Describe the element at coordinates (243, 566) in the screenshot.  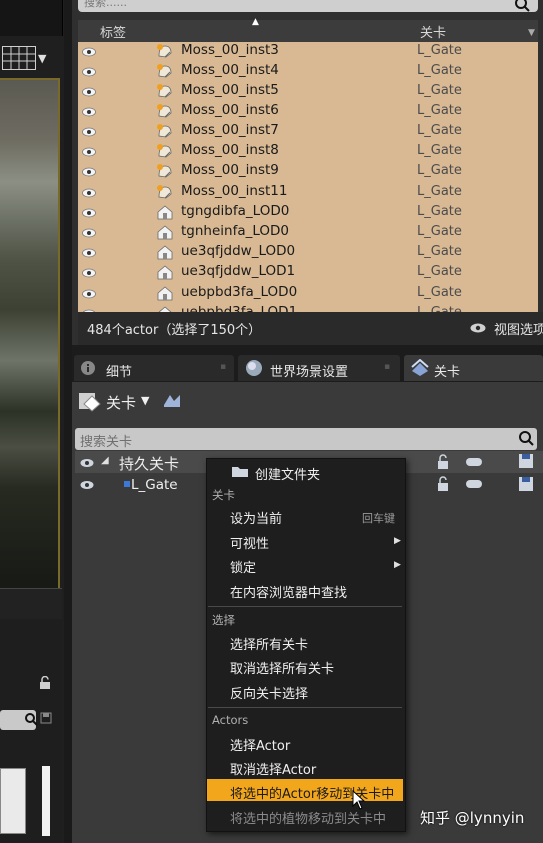
I see `menu-item-lock: 锁定` at that location.